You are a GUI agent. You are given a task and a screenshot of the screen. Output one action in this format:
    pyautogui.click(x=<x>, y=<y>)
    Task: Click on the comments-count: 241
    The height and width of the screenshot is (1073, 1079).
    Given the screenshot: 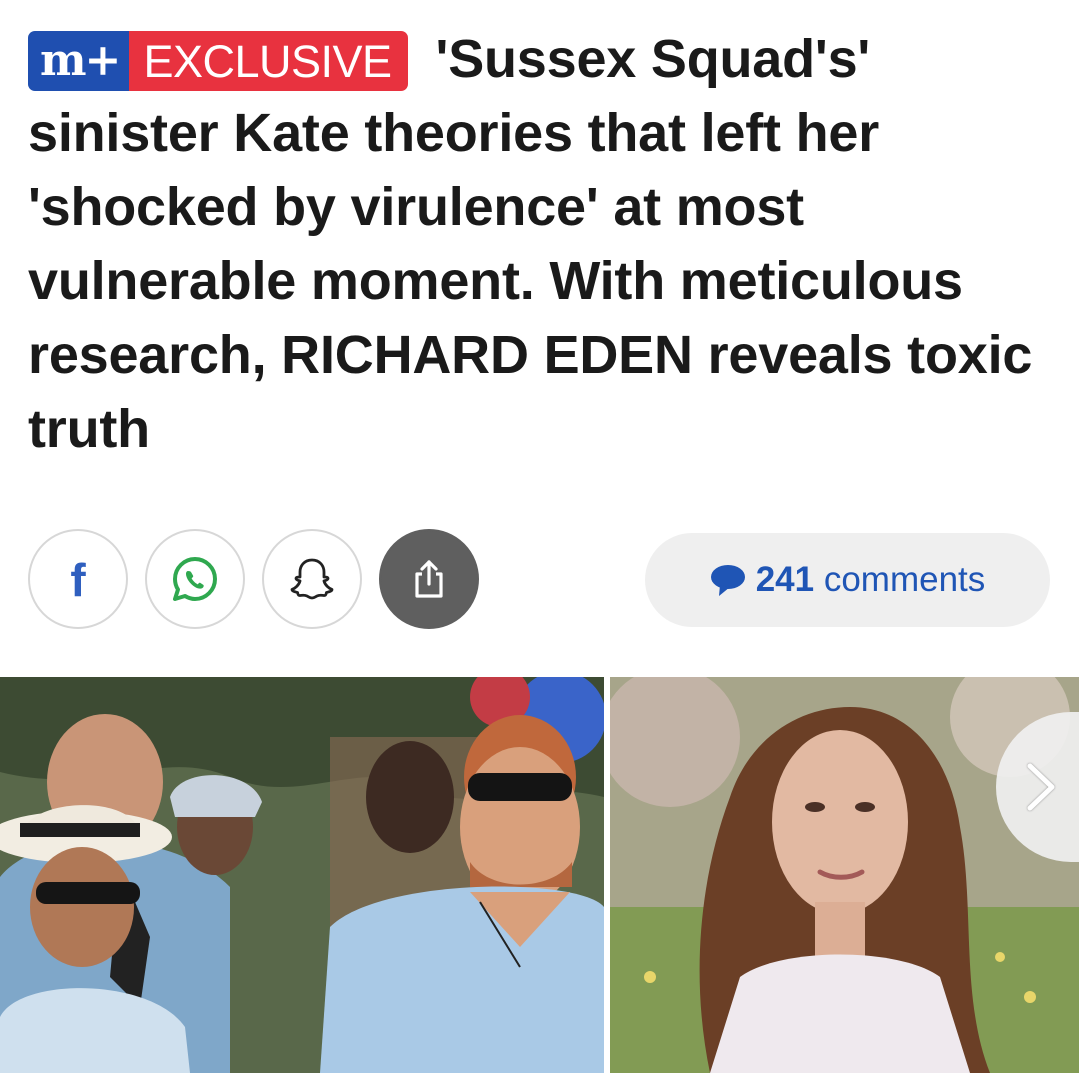 What is the action you would take?
    pyautogui.click(x=785, y=579)
    